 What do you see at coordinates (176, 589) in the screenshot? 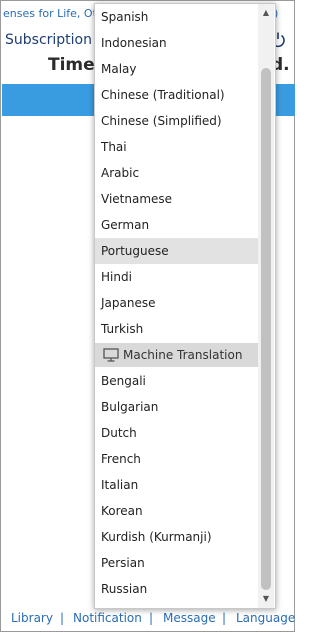
I see `language-option-russian: Russian` at bounding box center [176, 589].